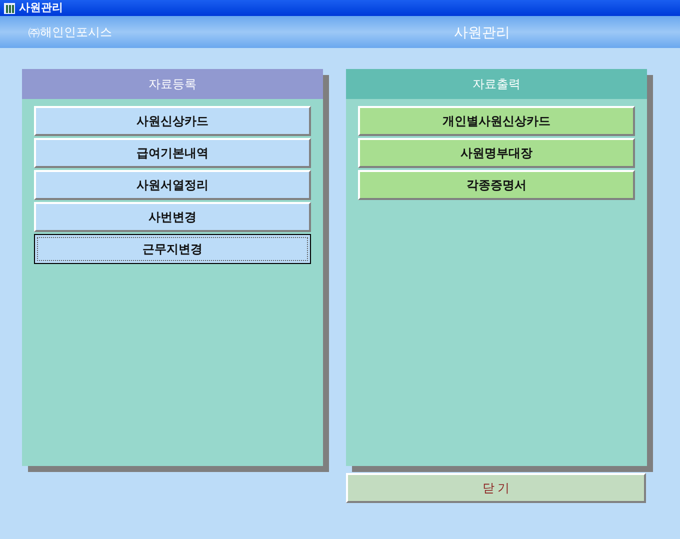  I want to click on close-button: 닫 기, so click(496, 488).